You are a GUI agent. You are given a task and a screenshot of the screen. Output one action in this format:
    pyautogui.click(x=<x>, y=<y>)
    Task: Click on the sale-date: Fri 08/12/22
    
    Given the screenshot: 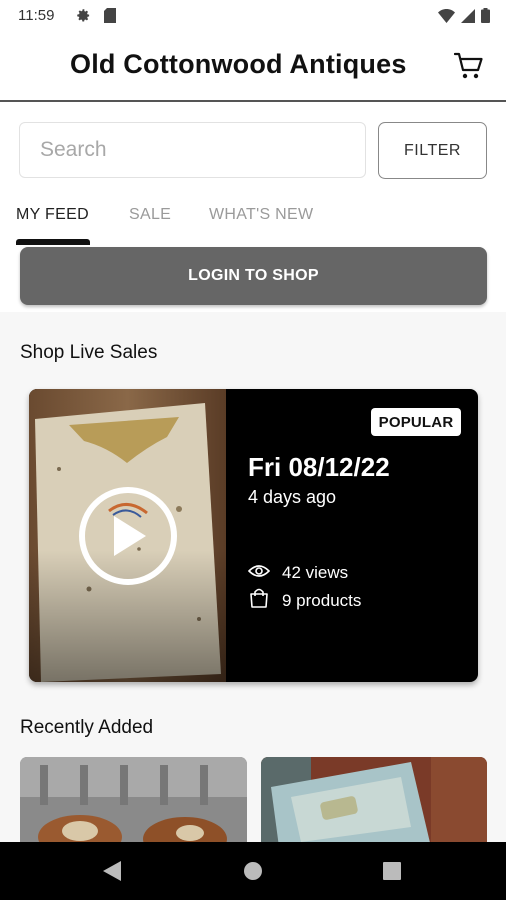 What is the action you would take?
    pyautogui.click(x=319, y=467)
    